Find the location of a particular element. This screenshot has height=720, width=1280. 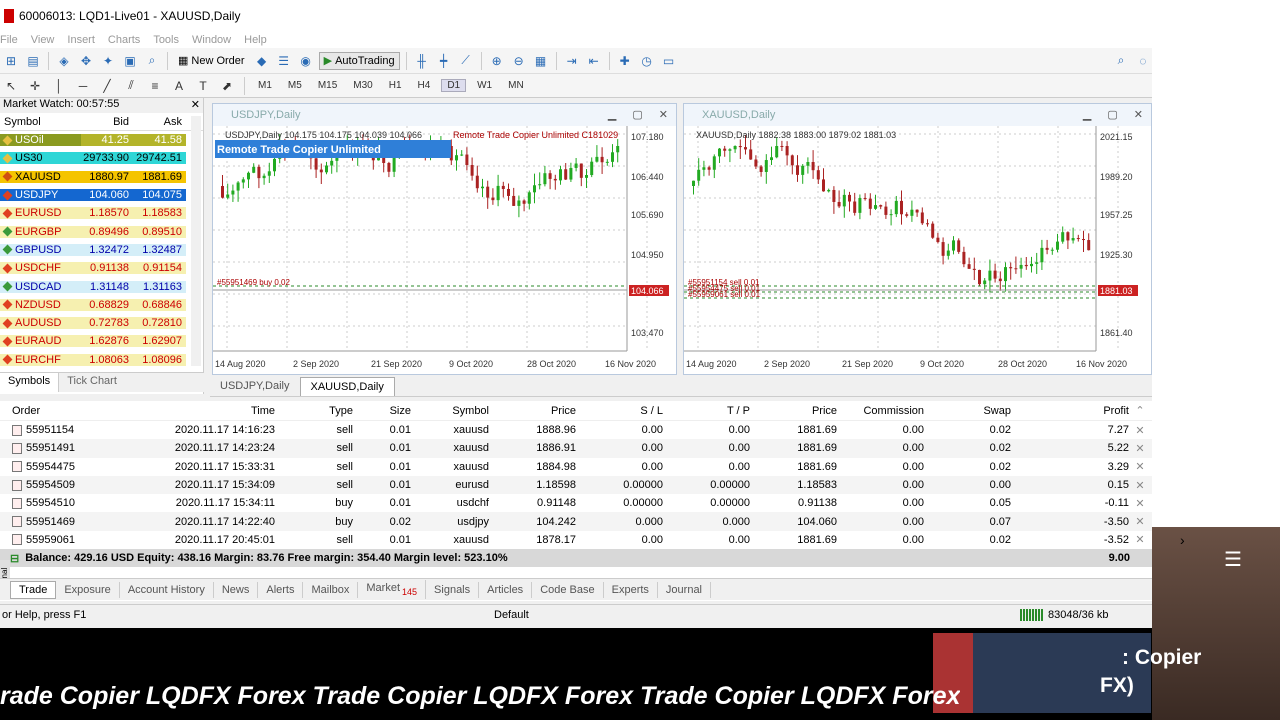

text-icon: A is located at coordinates (179, 86).